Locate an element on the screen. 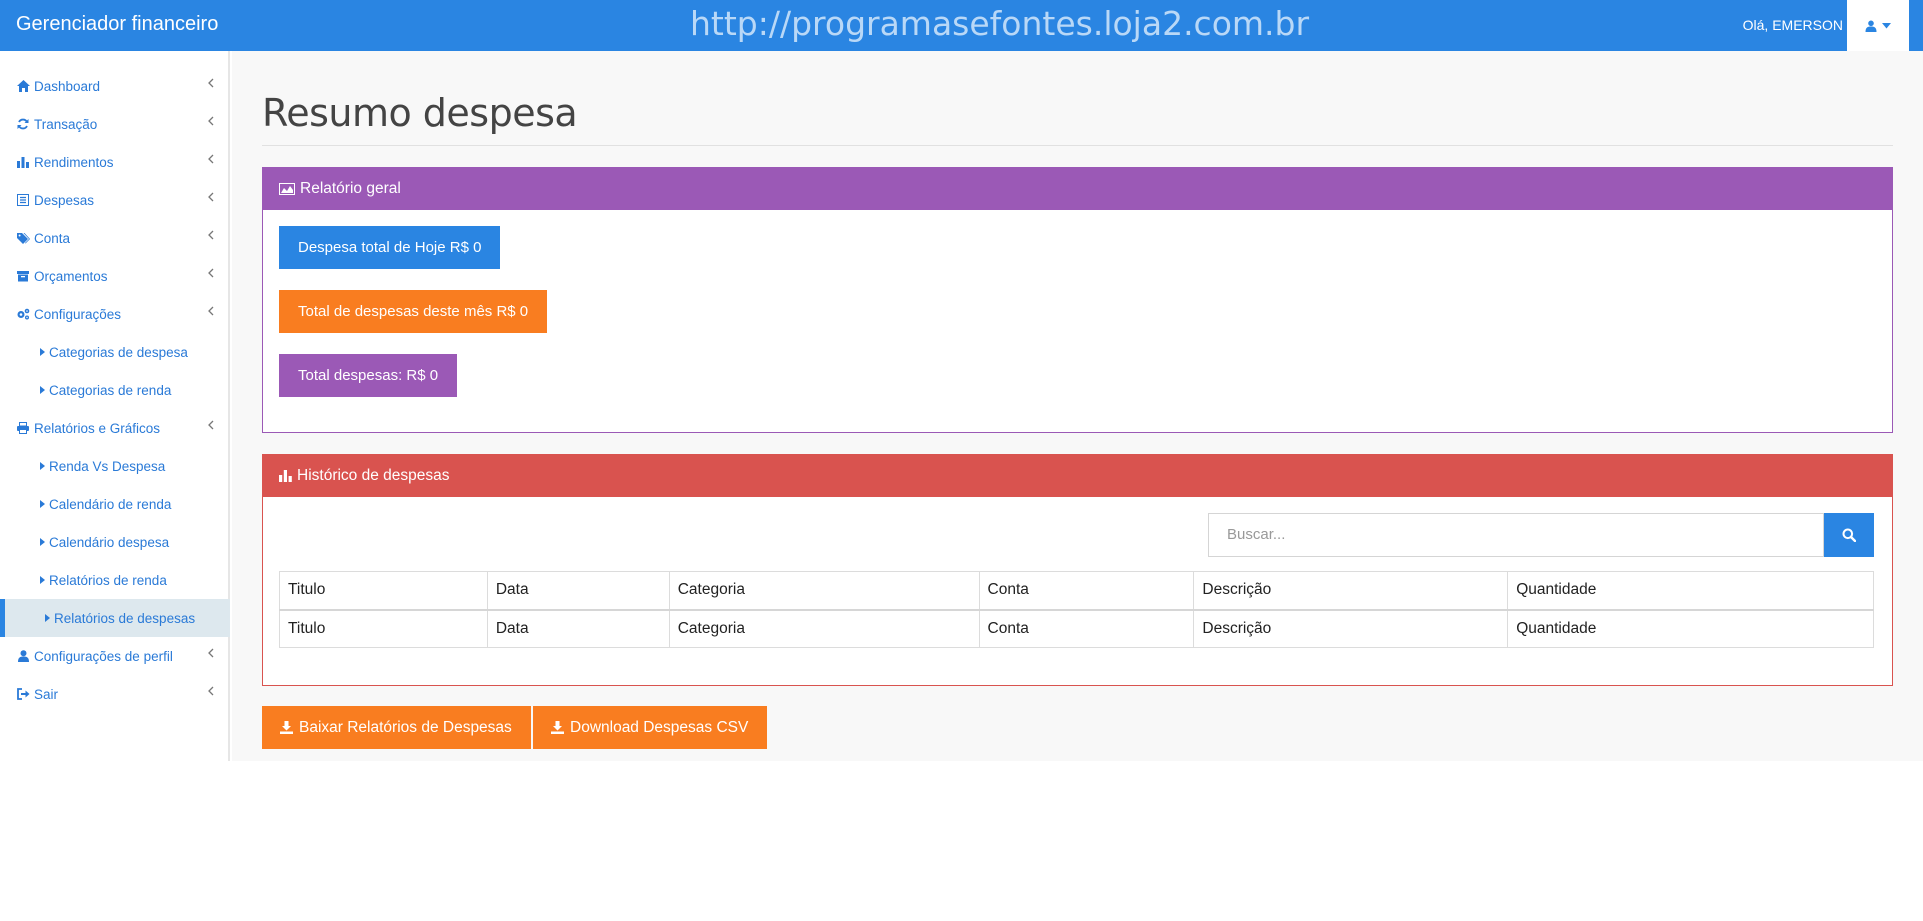 This screenshot has height=921, width=1923. sidebar-item-label: Categorias de despesa is located at coordinates (118, 352).